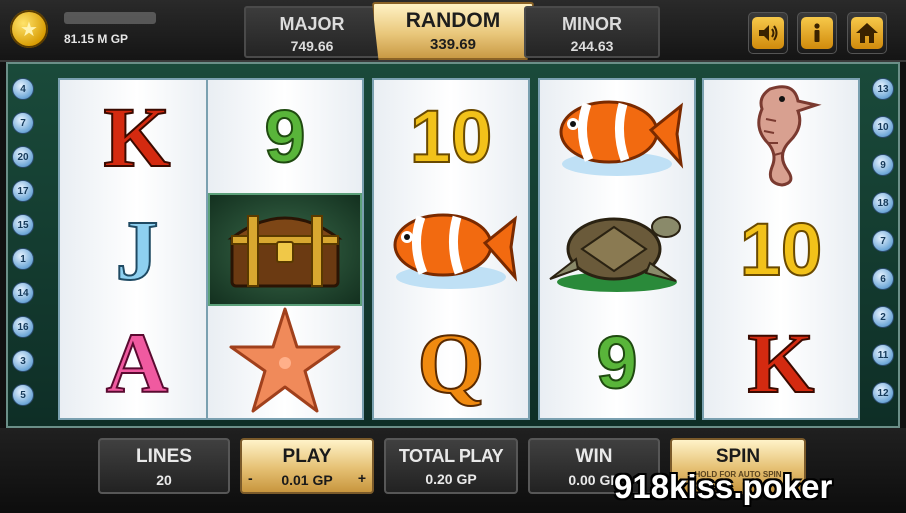 The width and height of the screenshot is (906, 513). What do you see at coordinates (96, 39) in the screenshot?
I see `balance-text: 81.15 M GP` at bounding box center [96, 39].